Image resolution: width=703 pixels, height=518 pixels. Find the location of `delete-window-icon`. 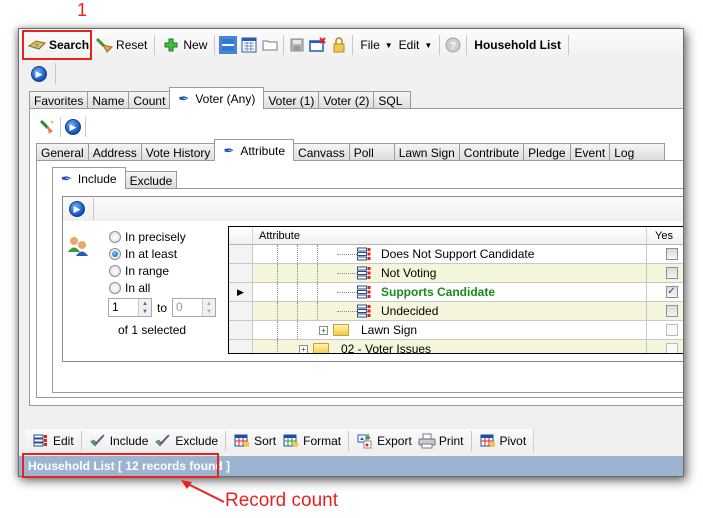

delete-window-icon is located at coordinates (318, 45).